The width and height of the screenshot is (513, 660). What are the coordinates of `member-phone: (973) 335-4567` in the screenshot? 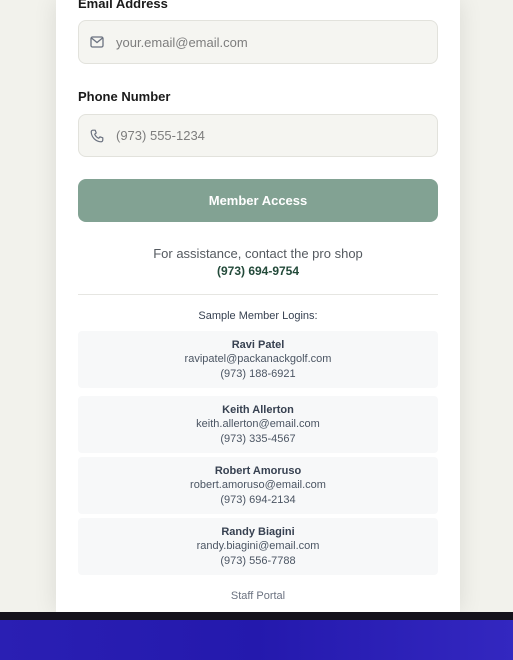 It's located at (258, 438).